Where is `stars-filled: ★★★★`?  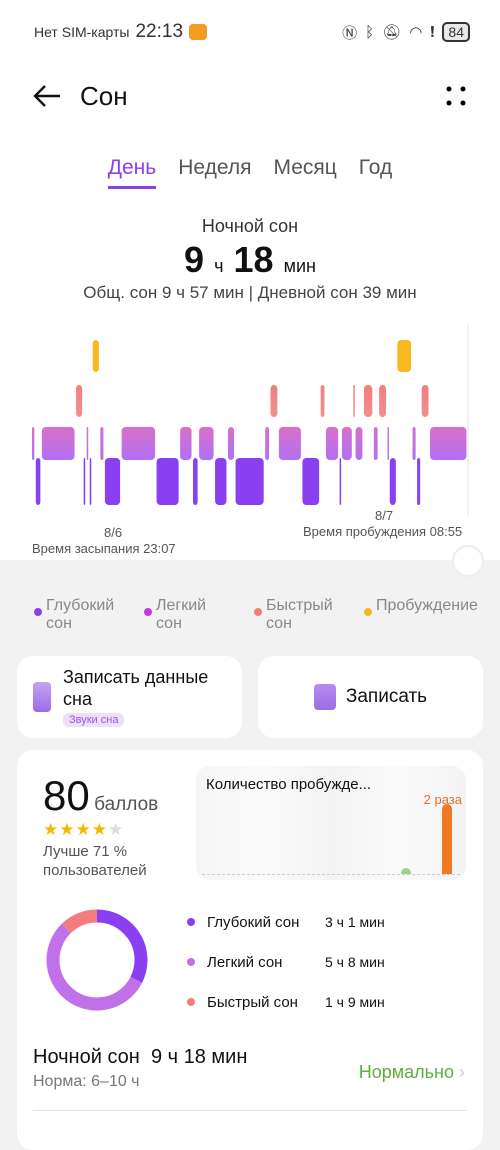
stars-filled: ★★★★ is located at coordinates (75, 829).